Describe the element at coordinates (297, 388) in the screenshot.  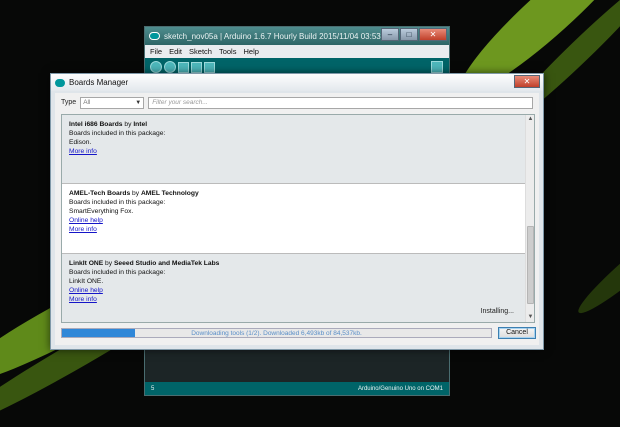
I see `ide-statusbar: 5 Arduino/Genuino Uno on COM1` at that location.